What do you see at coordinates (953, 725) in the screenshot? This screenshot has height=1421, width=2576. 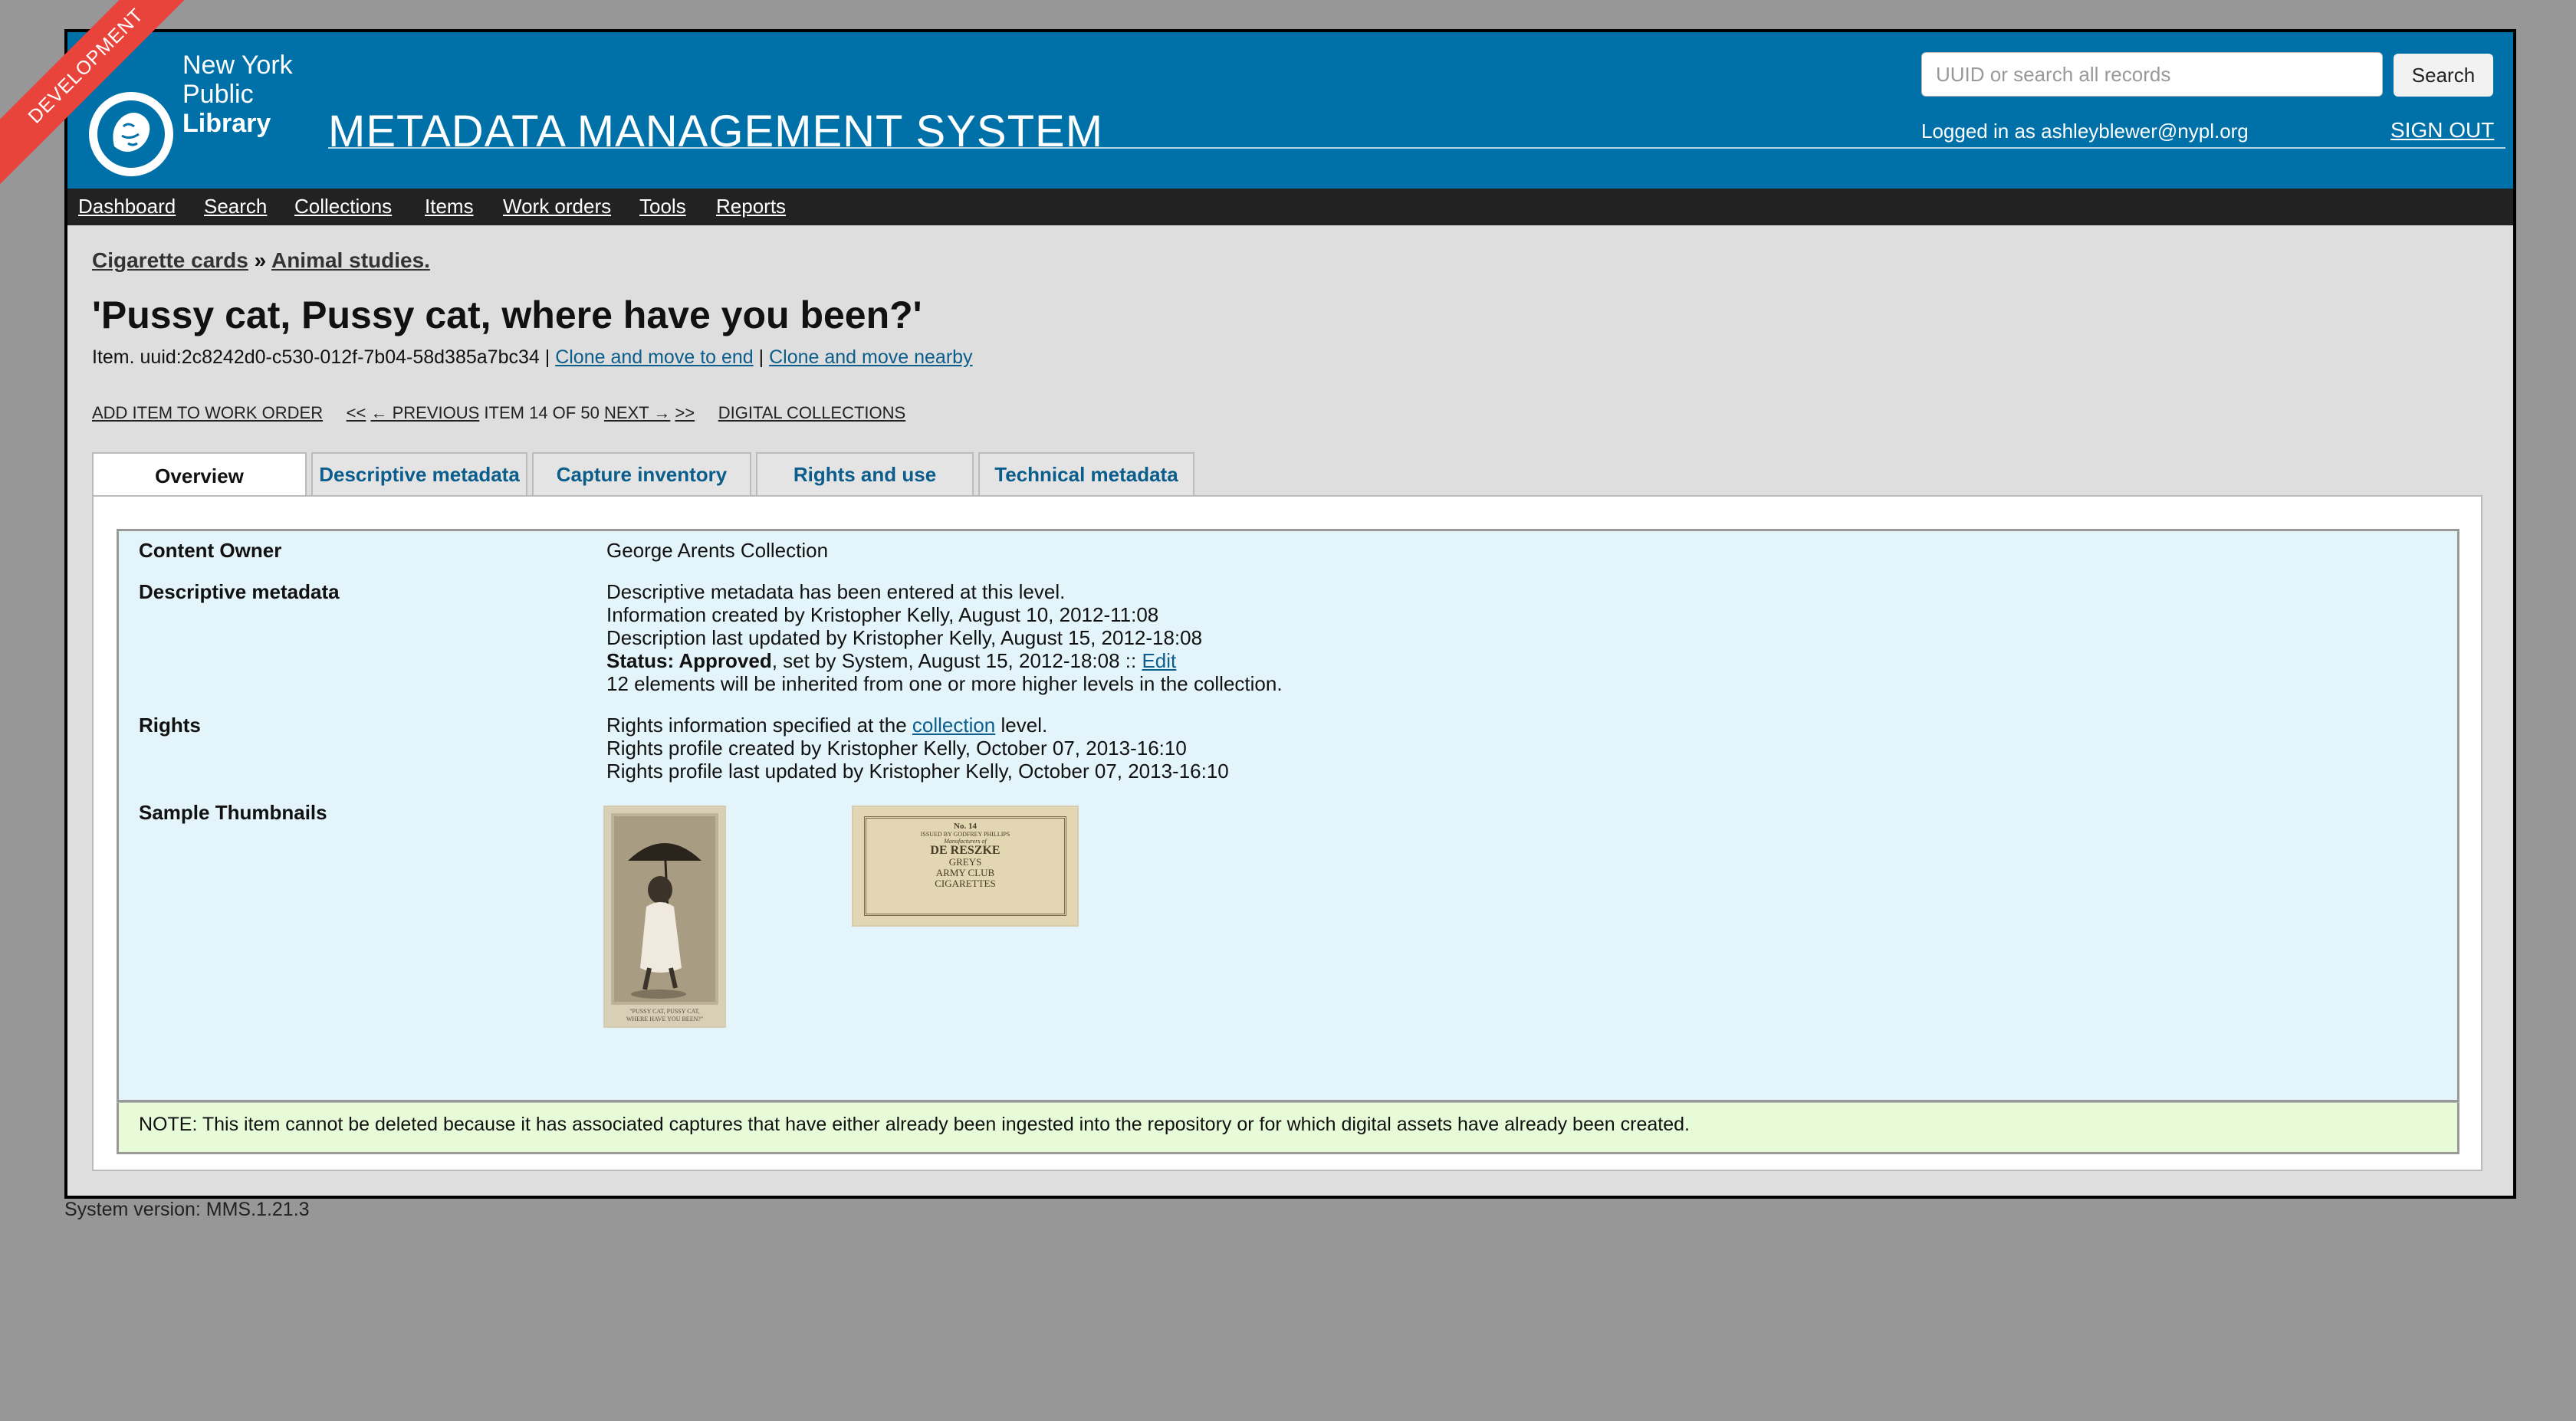 I see `collection-link: collection` at bounding box center [953, 725].